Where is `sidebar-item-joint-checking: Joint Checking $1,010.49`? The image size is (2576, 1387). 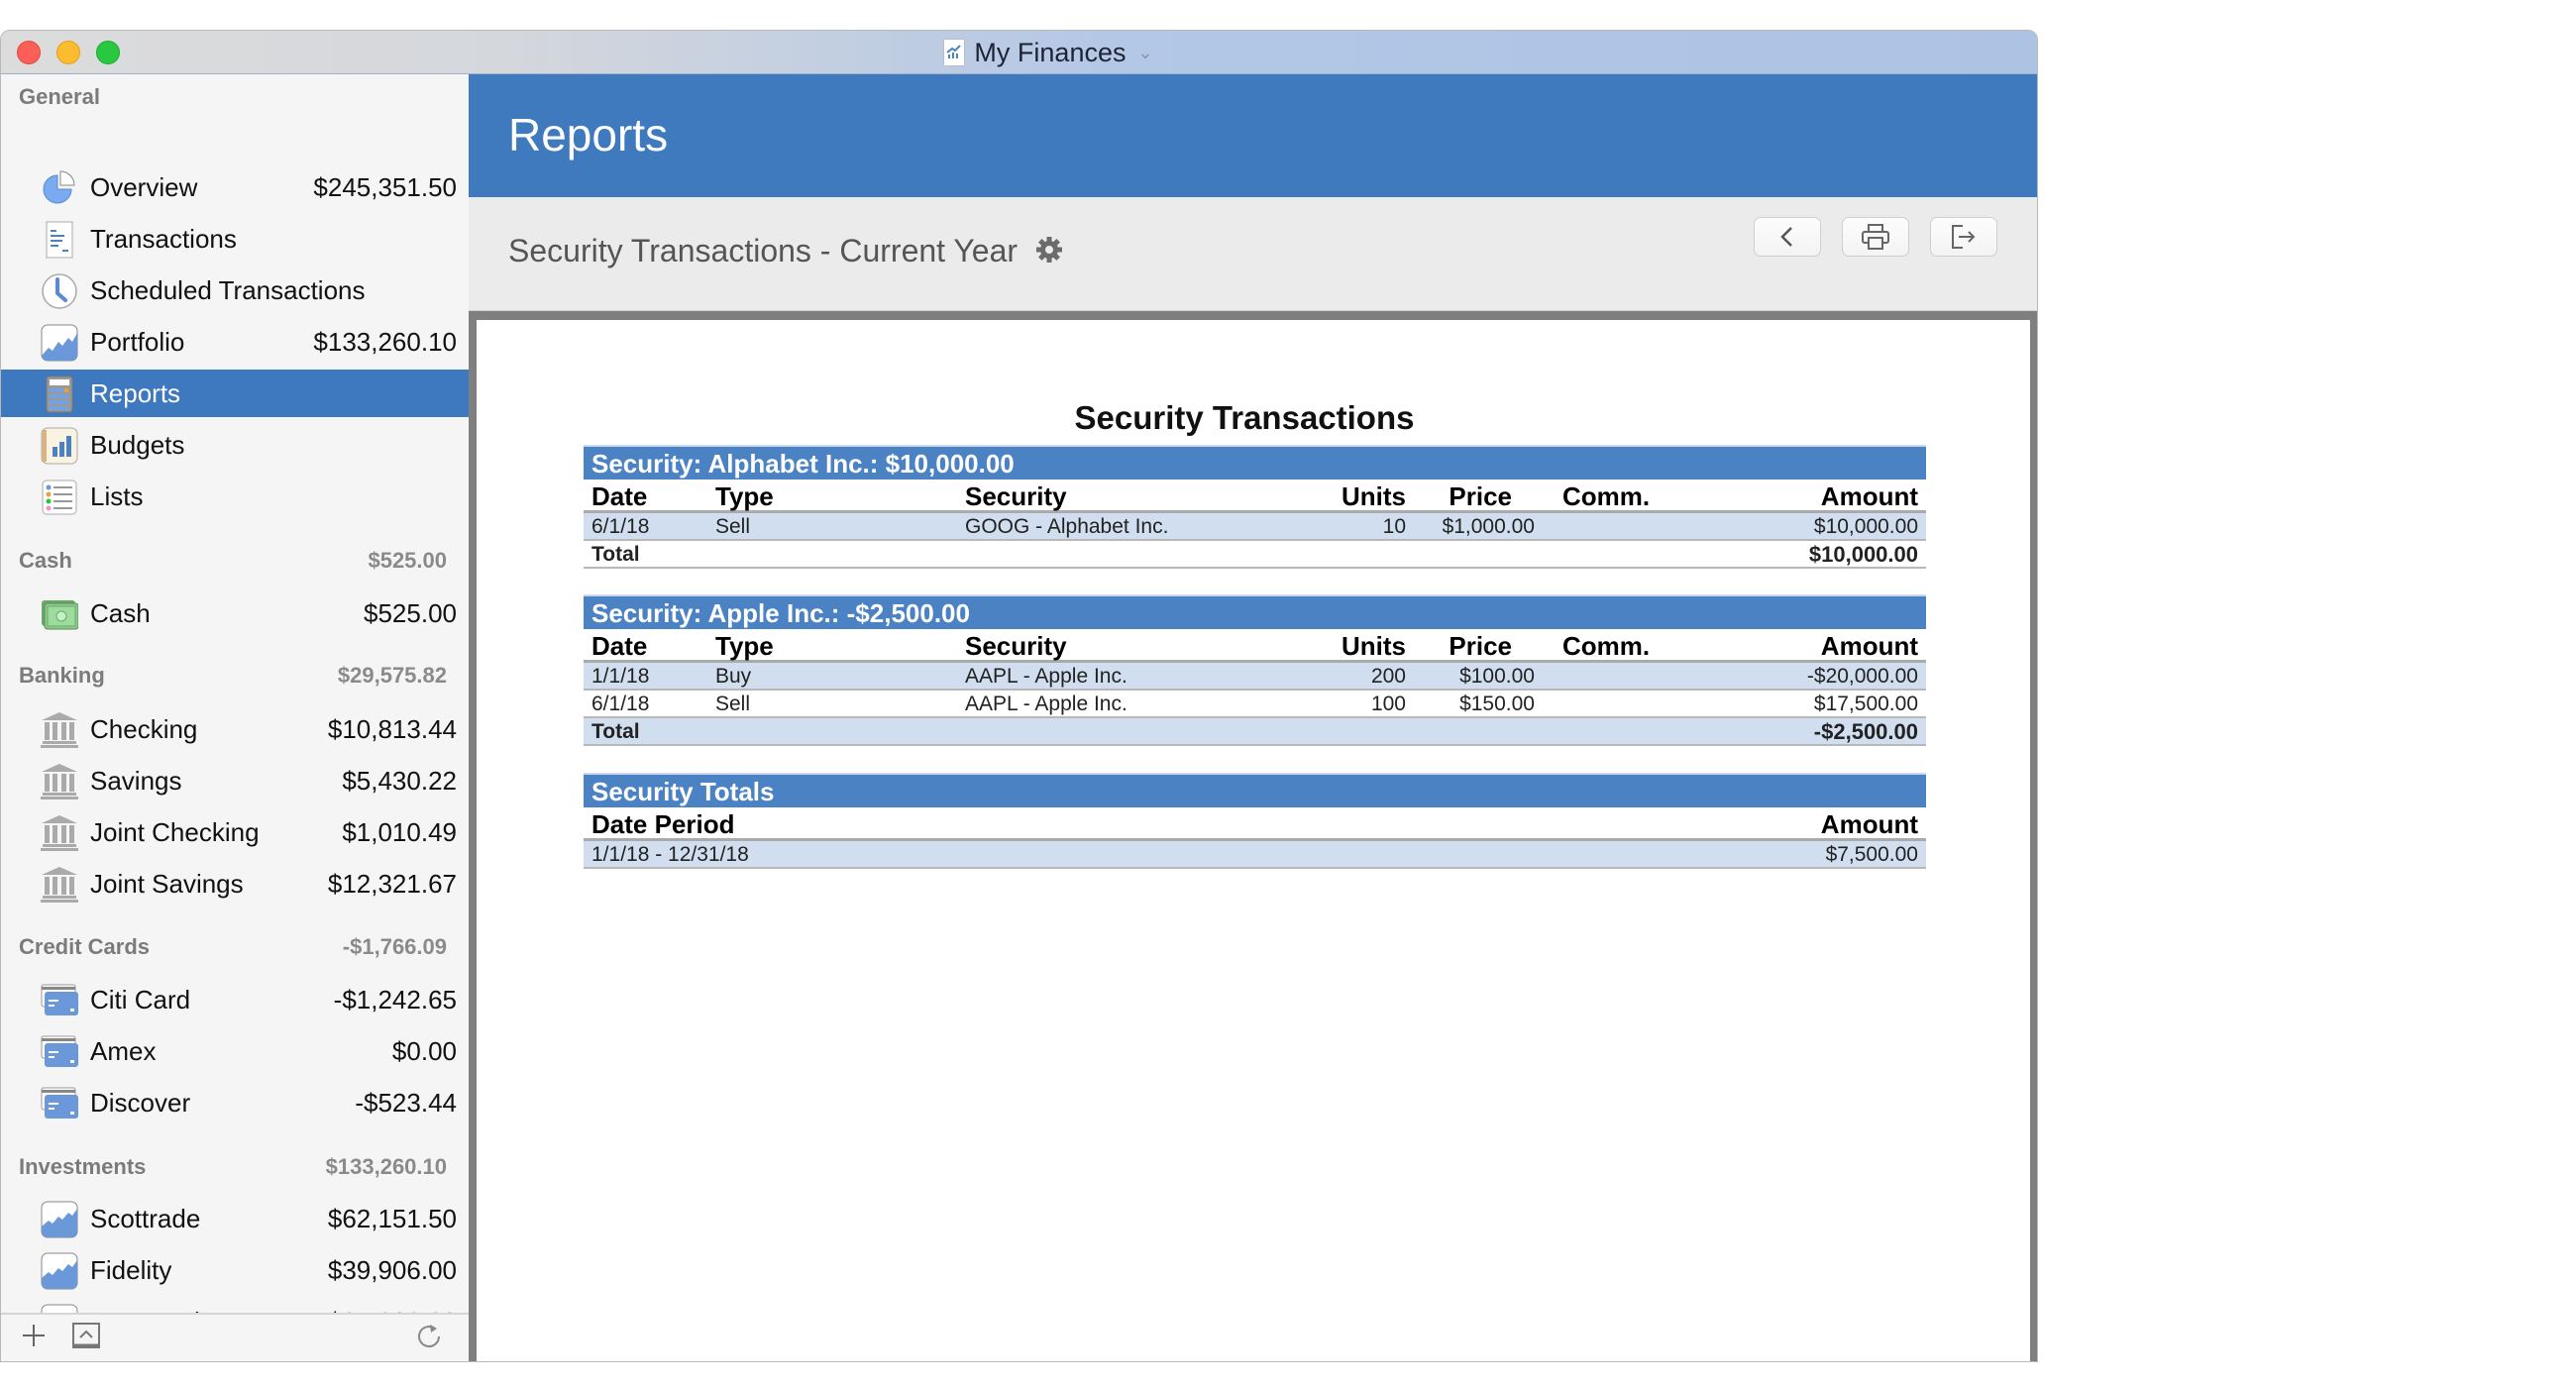
sidebar-item-joint-checking: Joint Checking $1,010.49 is located at coordinates (235, 832).